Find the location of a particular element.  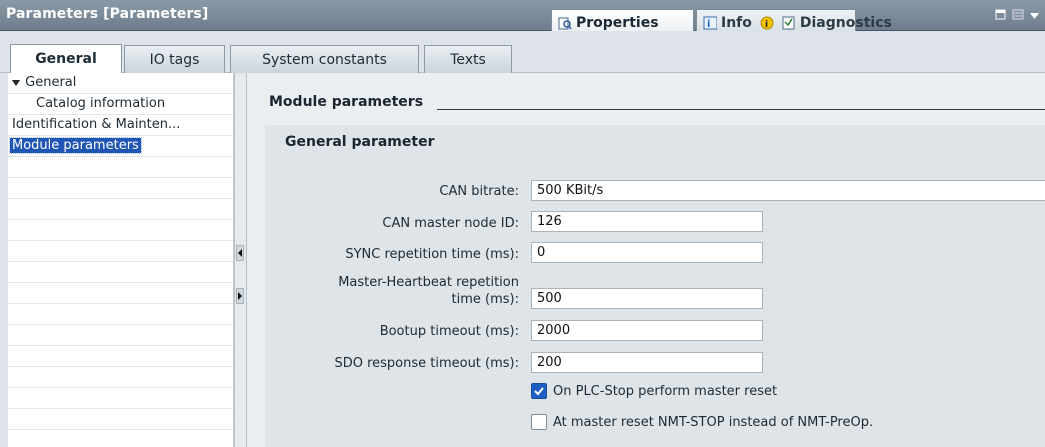

expand-arrow-icon is located at coordinates (16, 83).